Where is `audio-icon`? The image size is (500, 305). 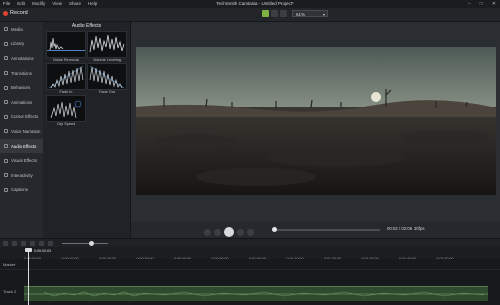 audio-icon is located at coordinates (6, 146).